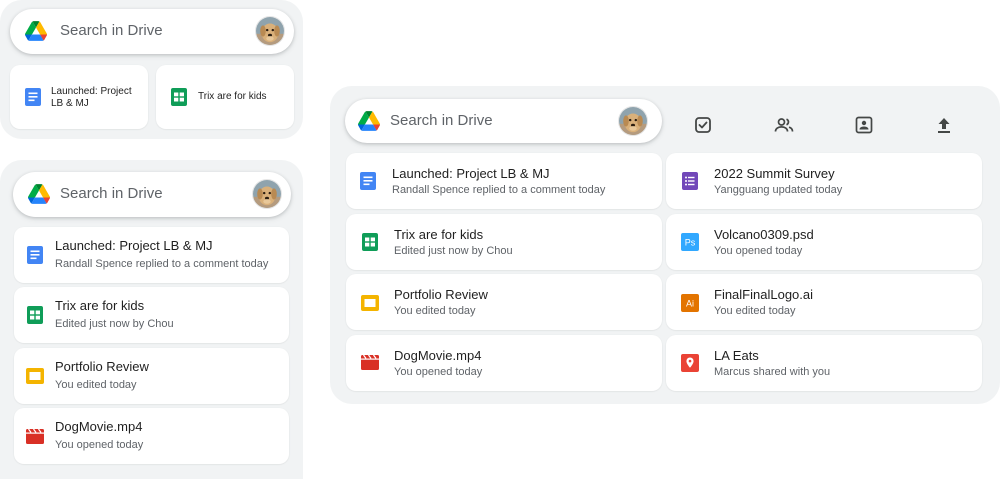 The image size is (1000, 479). I want to click on new-task-button, so click(703, 125).